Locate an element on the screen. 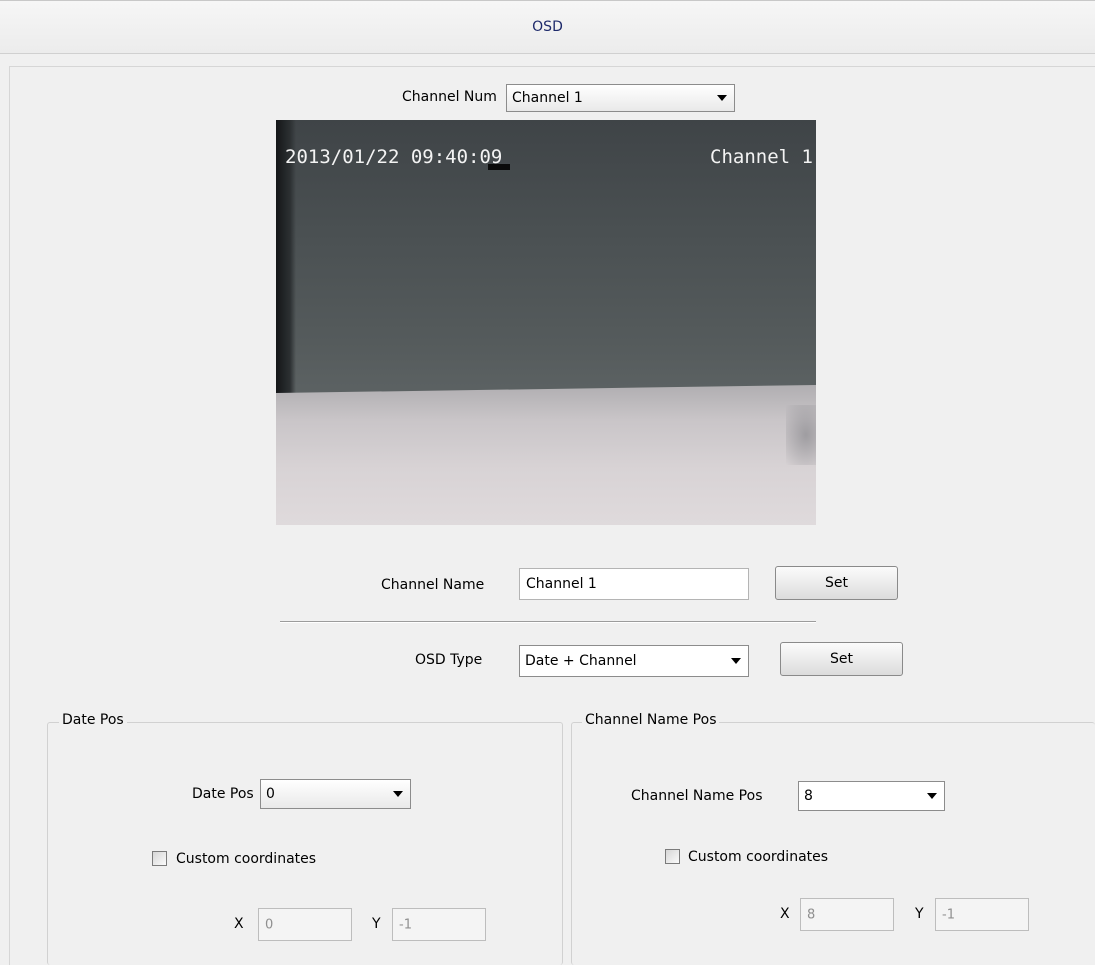  osd-channel-overlay: Channel 1 is located at coordinates (761, 157).